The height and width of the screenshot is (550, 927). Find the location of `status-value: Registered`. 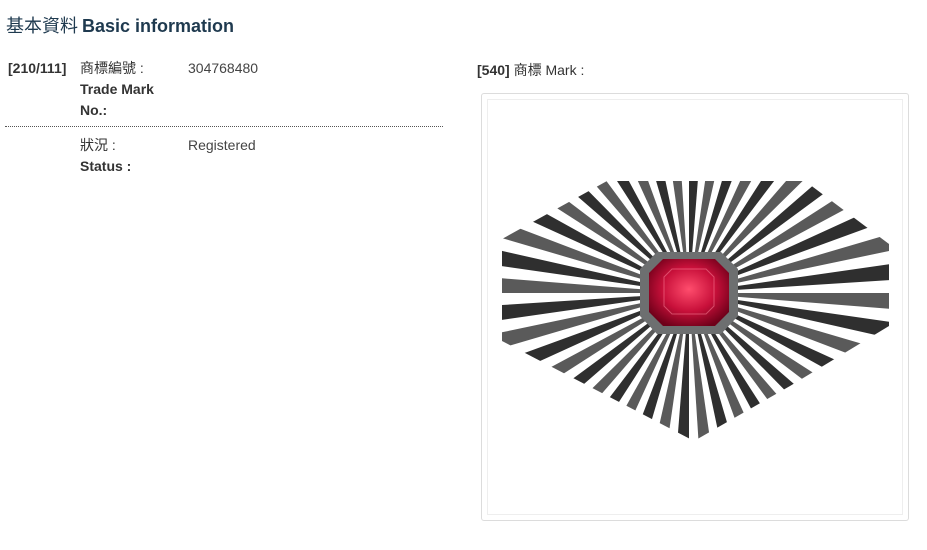

status-value: Registered is located at coordinates (222, 145).